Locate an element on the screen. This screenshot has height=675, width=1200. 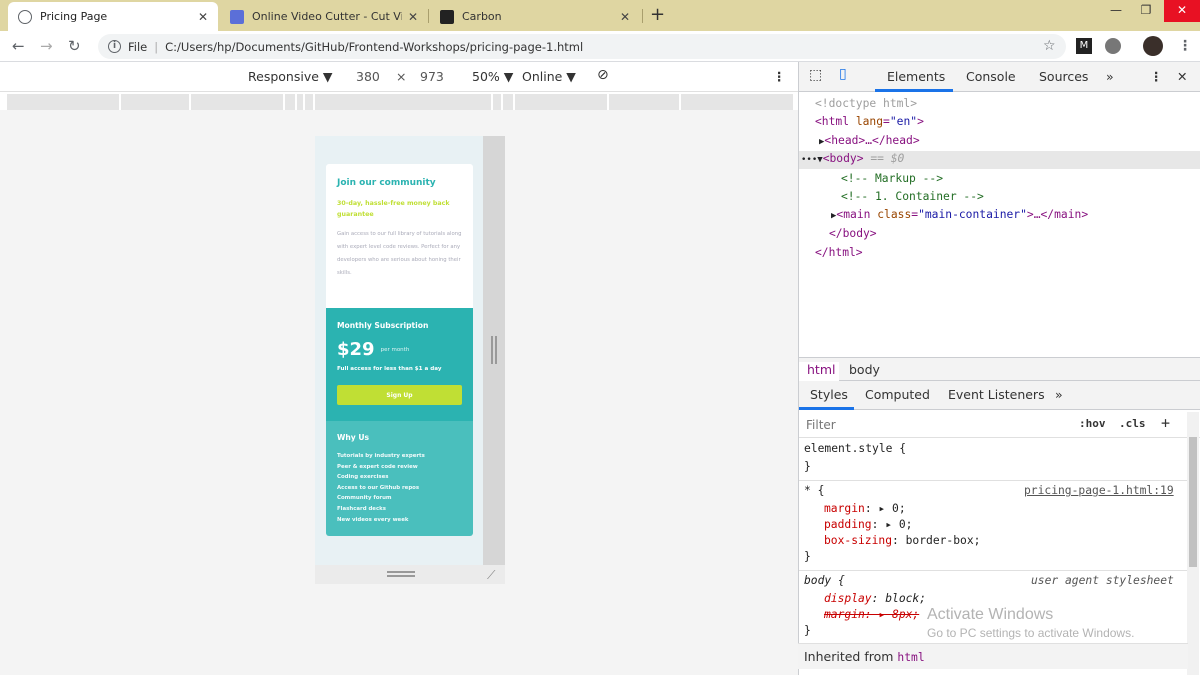
element-style-selector: element.style { is located at coordinates (855, 448).